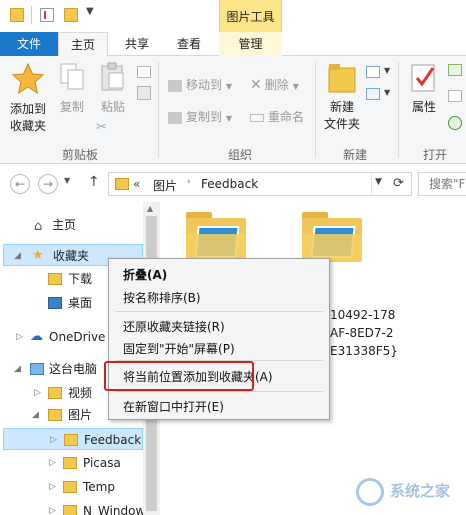  Describe the element at coordinates (256, 85) in the screenshot. I see `delete-x-icon: ✕` at that location.